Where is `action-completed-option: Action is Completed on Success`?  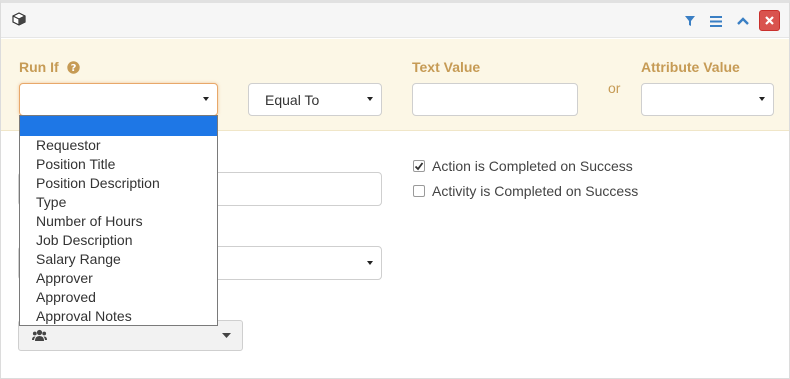 action-completed-option: Action is Completed on Success is located at coordinates (523, 166).